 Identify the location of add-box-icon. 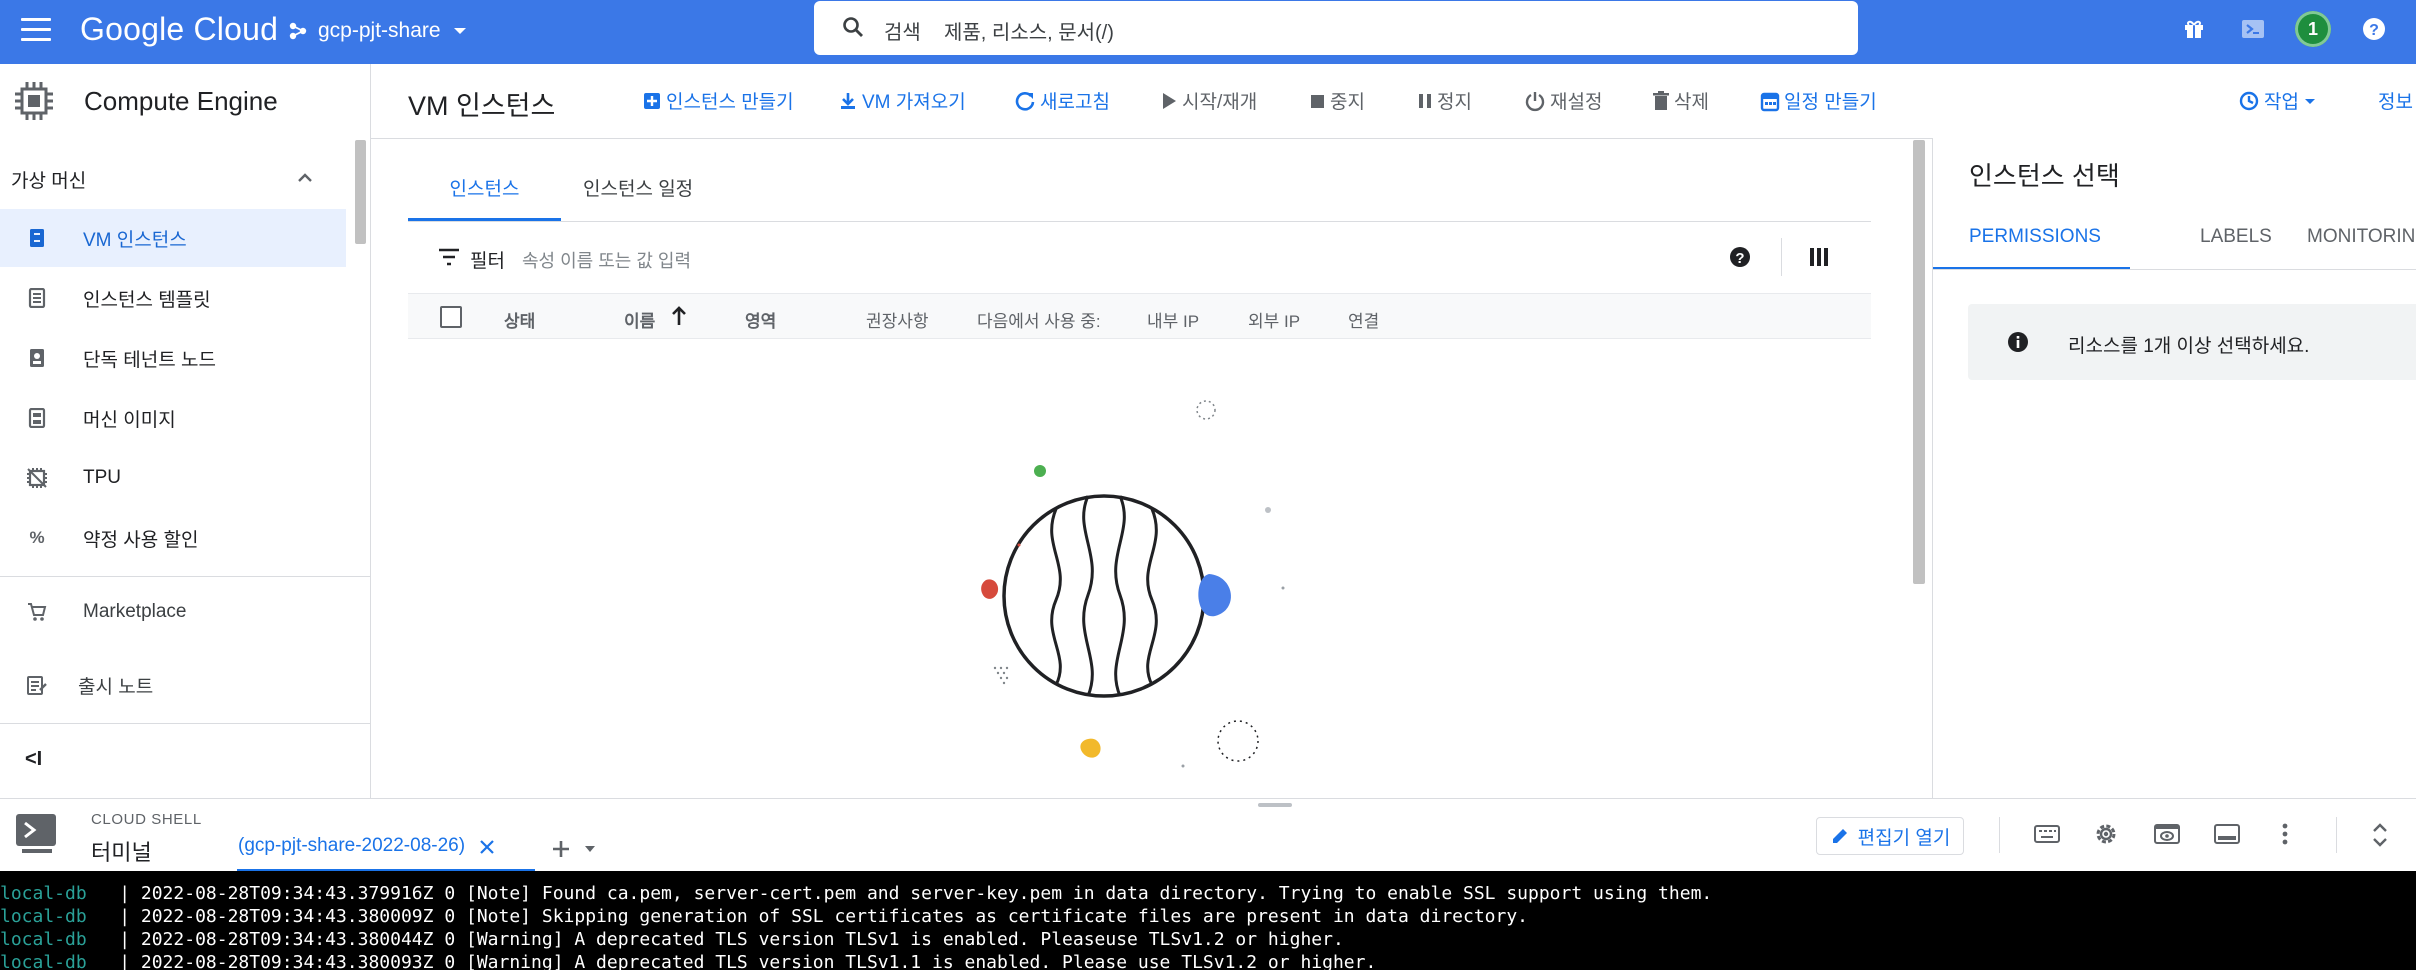
(652, 100).